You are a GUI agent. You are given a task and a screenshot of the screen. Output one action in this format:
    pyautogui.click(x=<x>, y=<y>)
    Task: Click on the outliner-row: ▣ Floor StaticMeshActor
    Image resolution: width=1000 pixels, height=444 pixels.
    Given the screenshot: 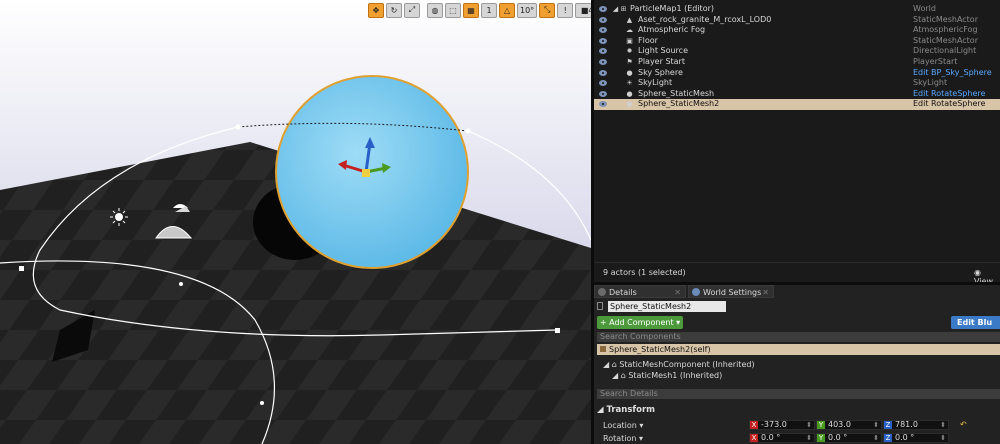 What is the action you would take?
    pyautogui.click(x=797, y=41)
    